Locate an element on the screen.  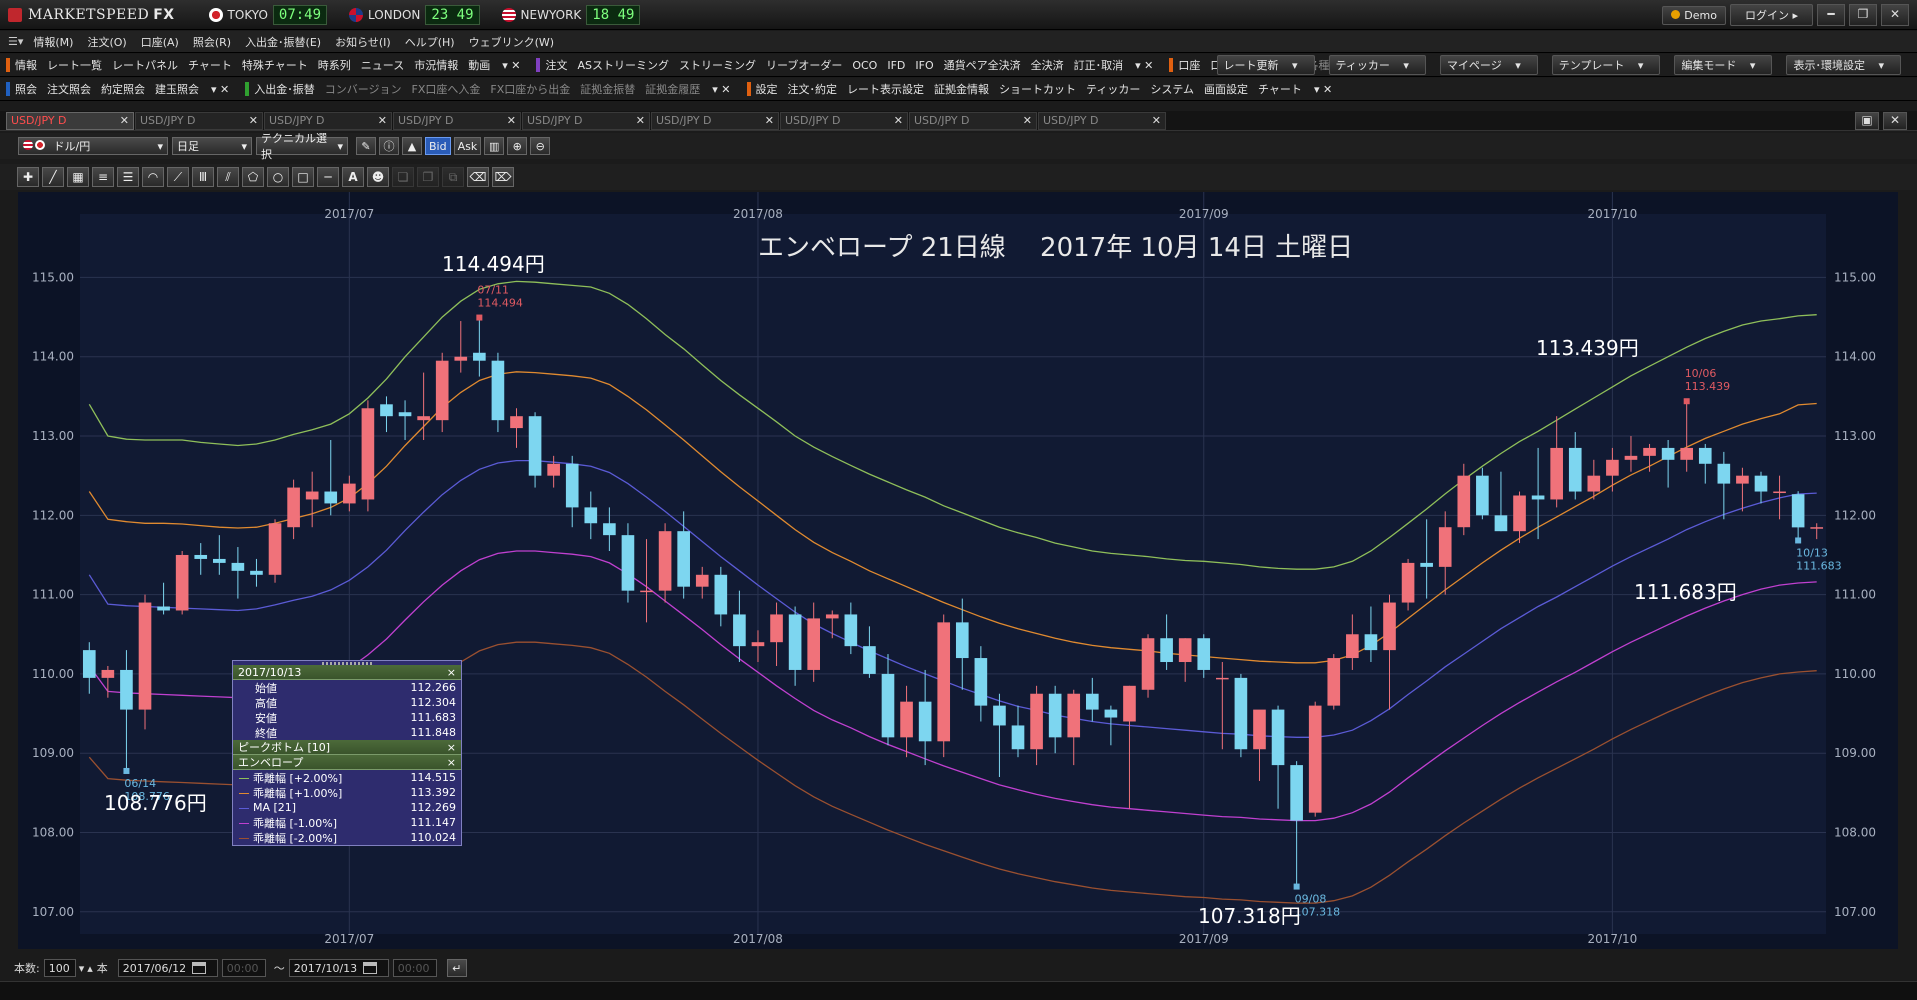
maximize-icon: ❐ is located at coordinates (1863, 15).